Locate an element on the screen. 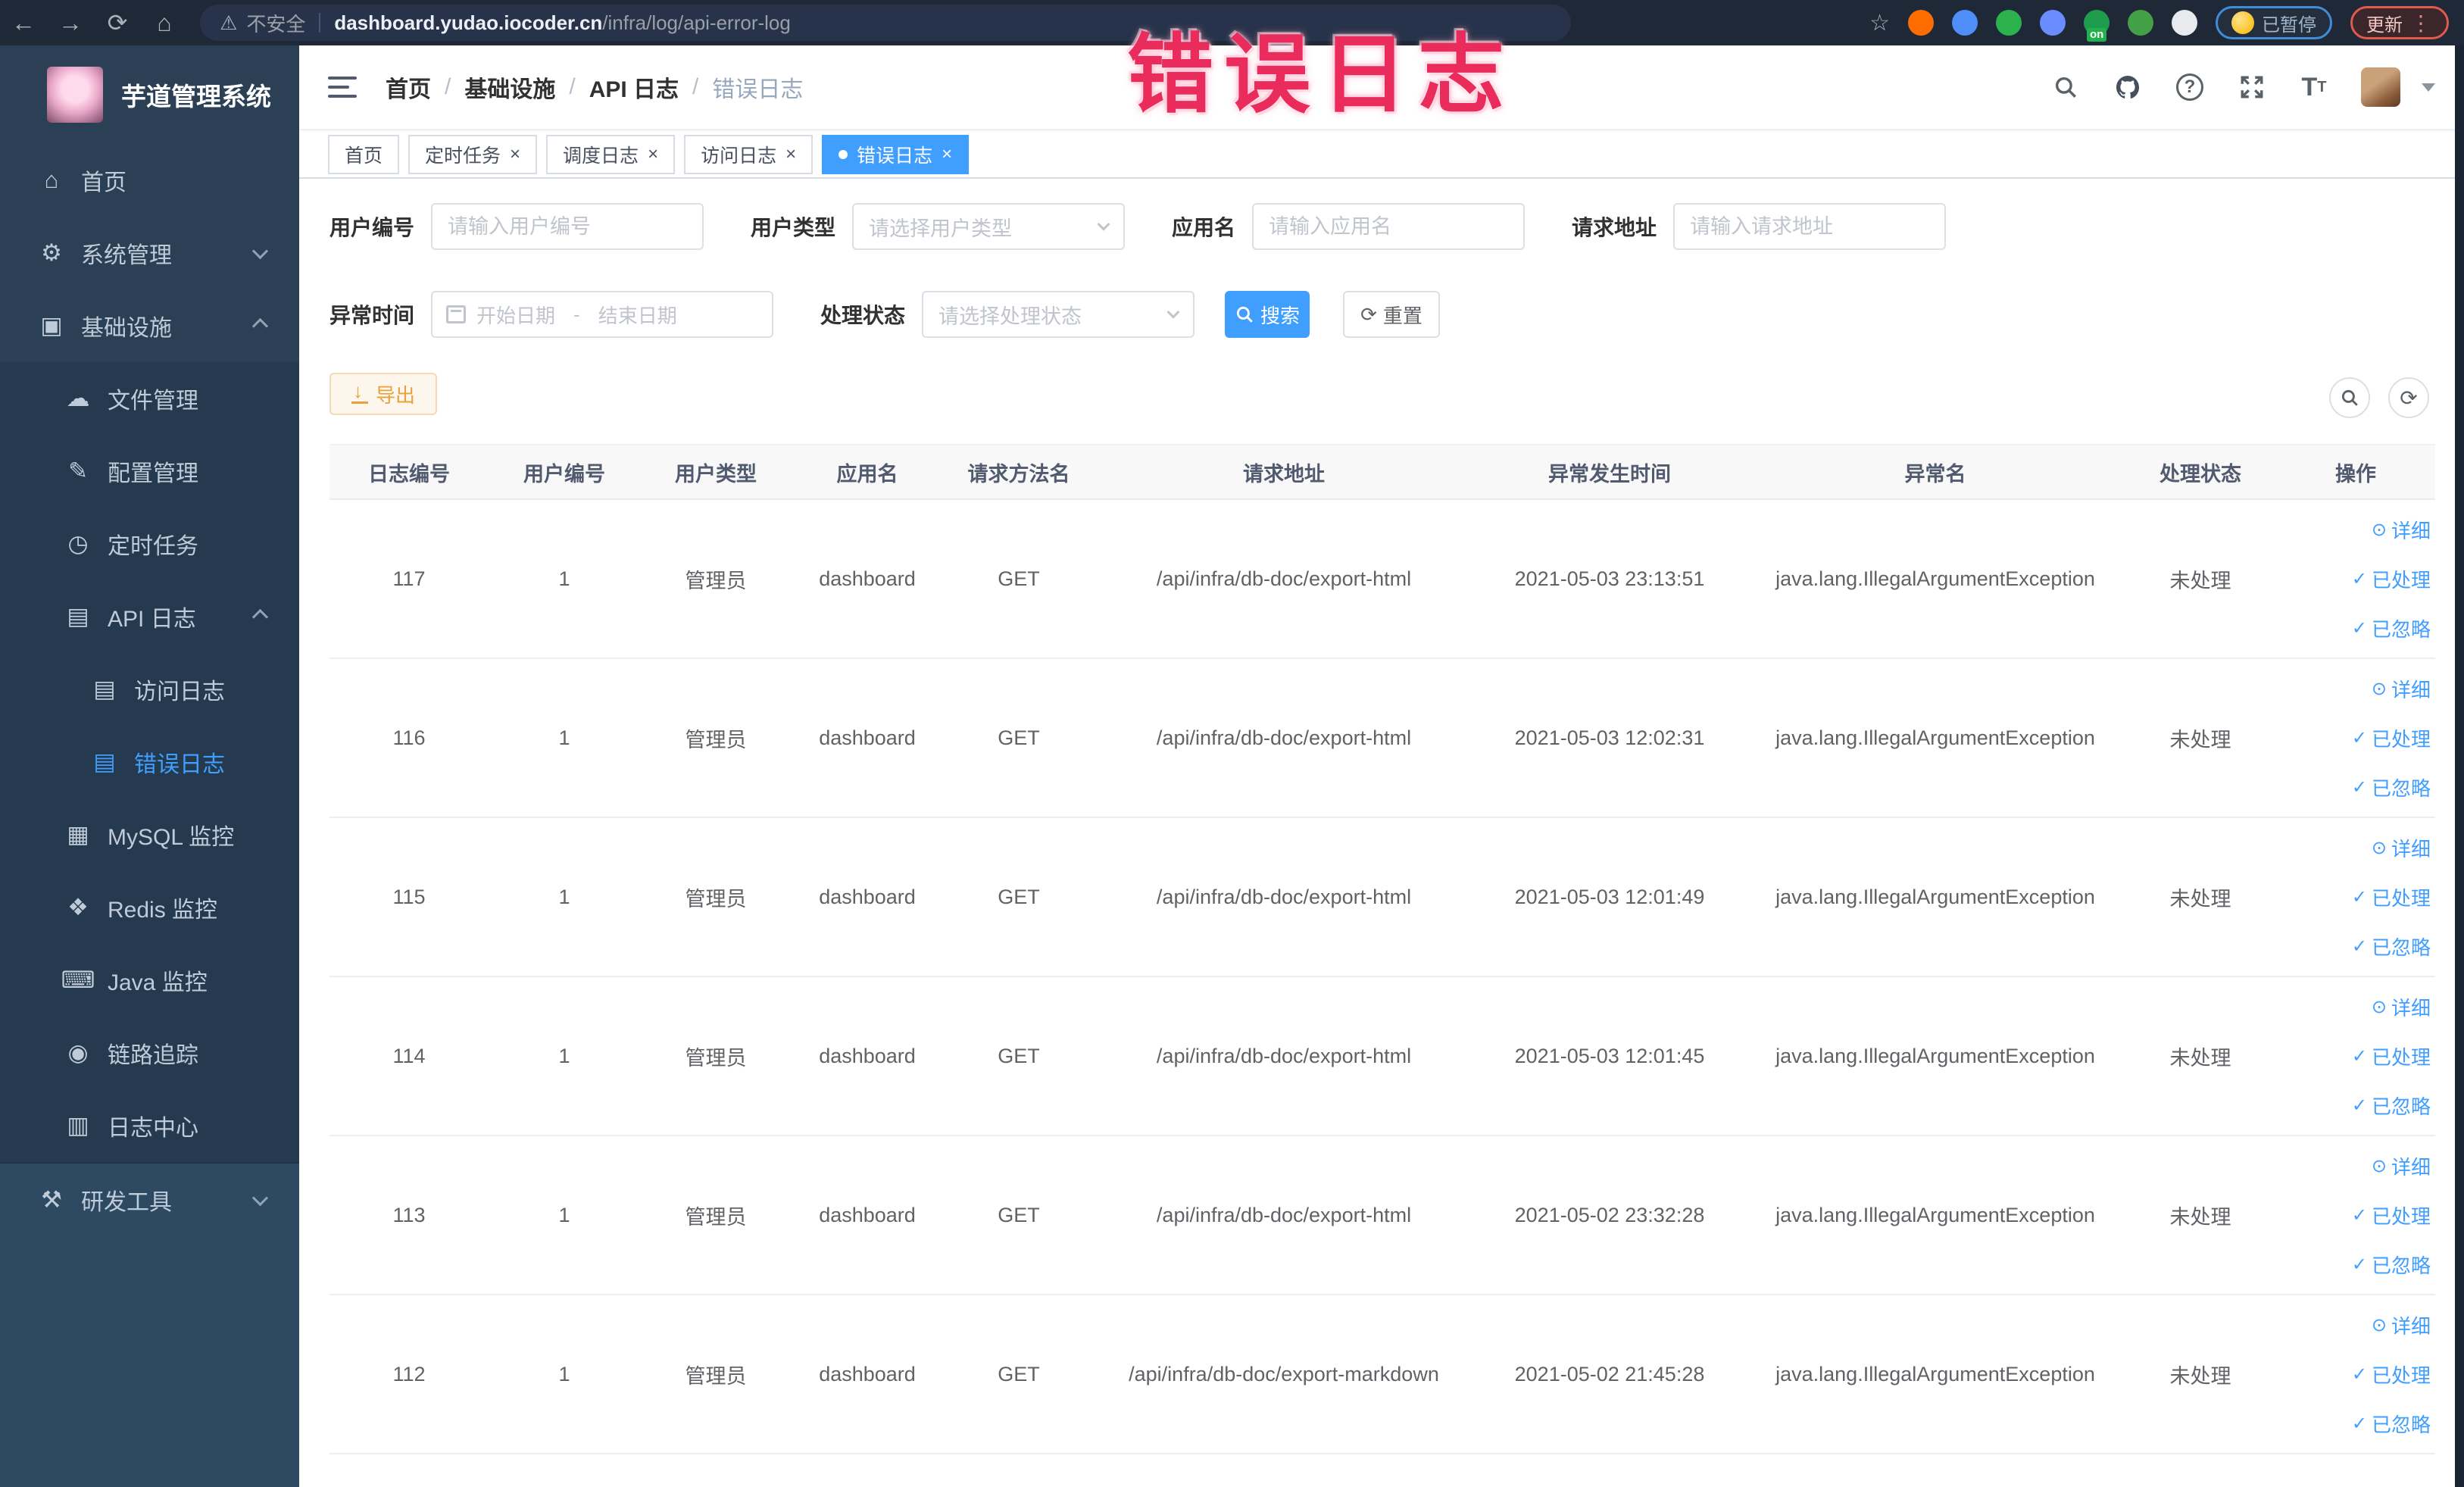 The image size is (2464, 1487). app-name-input is located at coordinates (1389, 226).